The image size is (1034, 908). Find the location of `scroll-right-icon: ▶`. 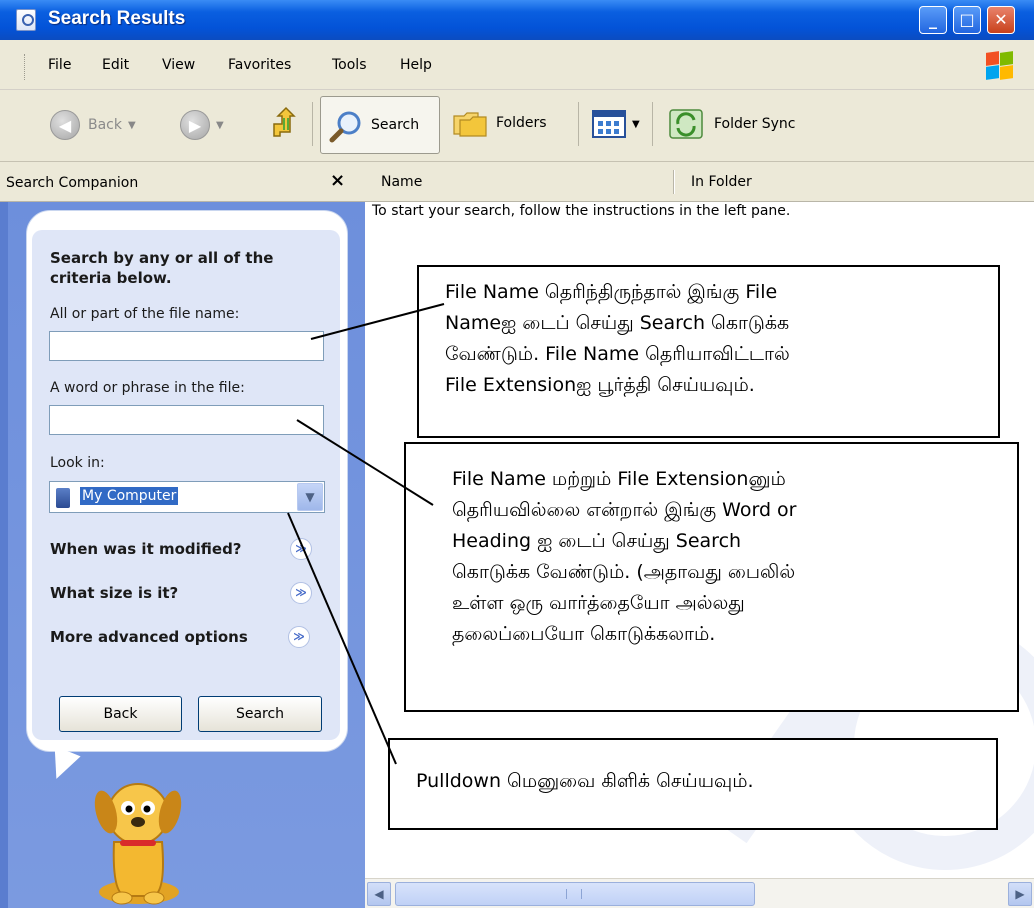

scroll-right-icon: ▶ is located at coordinates (1020, 894).